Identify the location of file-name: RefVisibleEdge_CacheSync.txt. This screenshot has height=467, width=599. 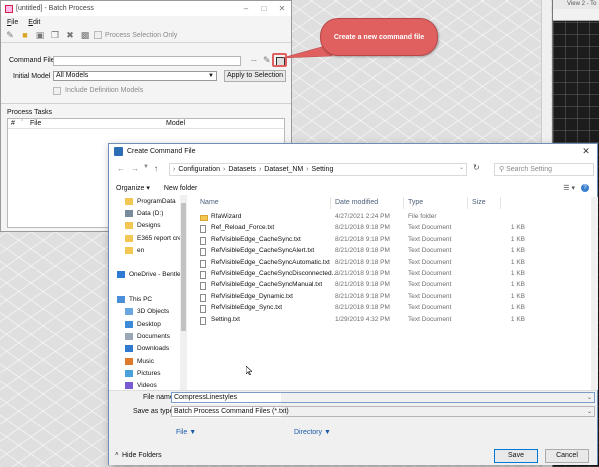
(256, 239).